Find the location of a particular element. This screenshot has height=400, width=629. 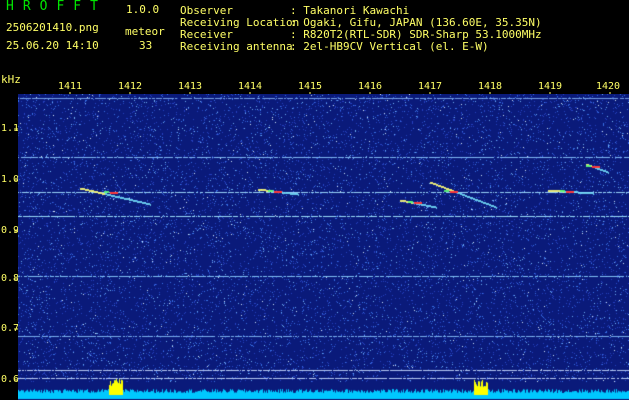

app-version: 1.0.0 is located at coordinates (143, 9).